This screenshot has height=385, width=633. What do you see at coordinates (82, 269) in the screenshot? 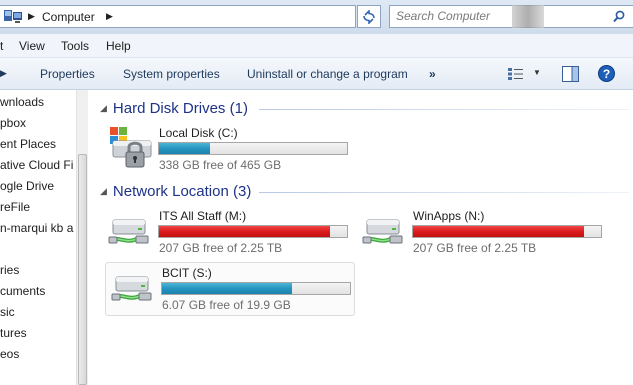
I see `scrollbar-thumb` at bounding box center [82, 269].